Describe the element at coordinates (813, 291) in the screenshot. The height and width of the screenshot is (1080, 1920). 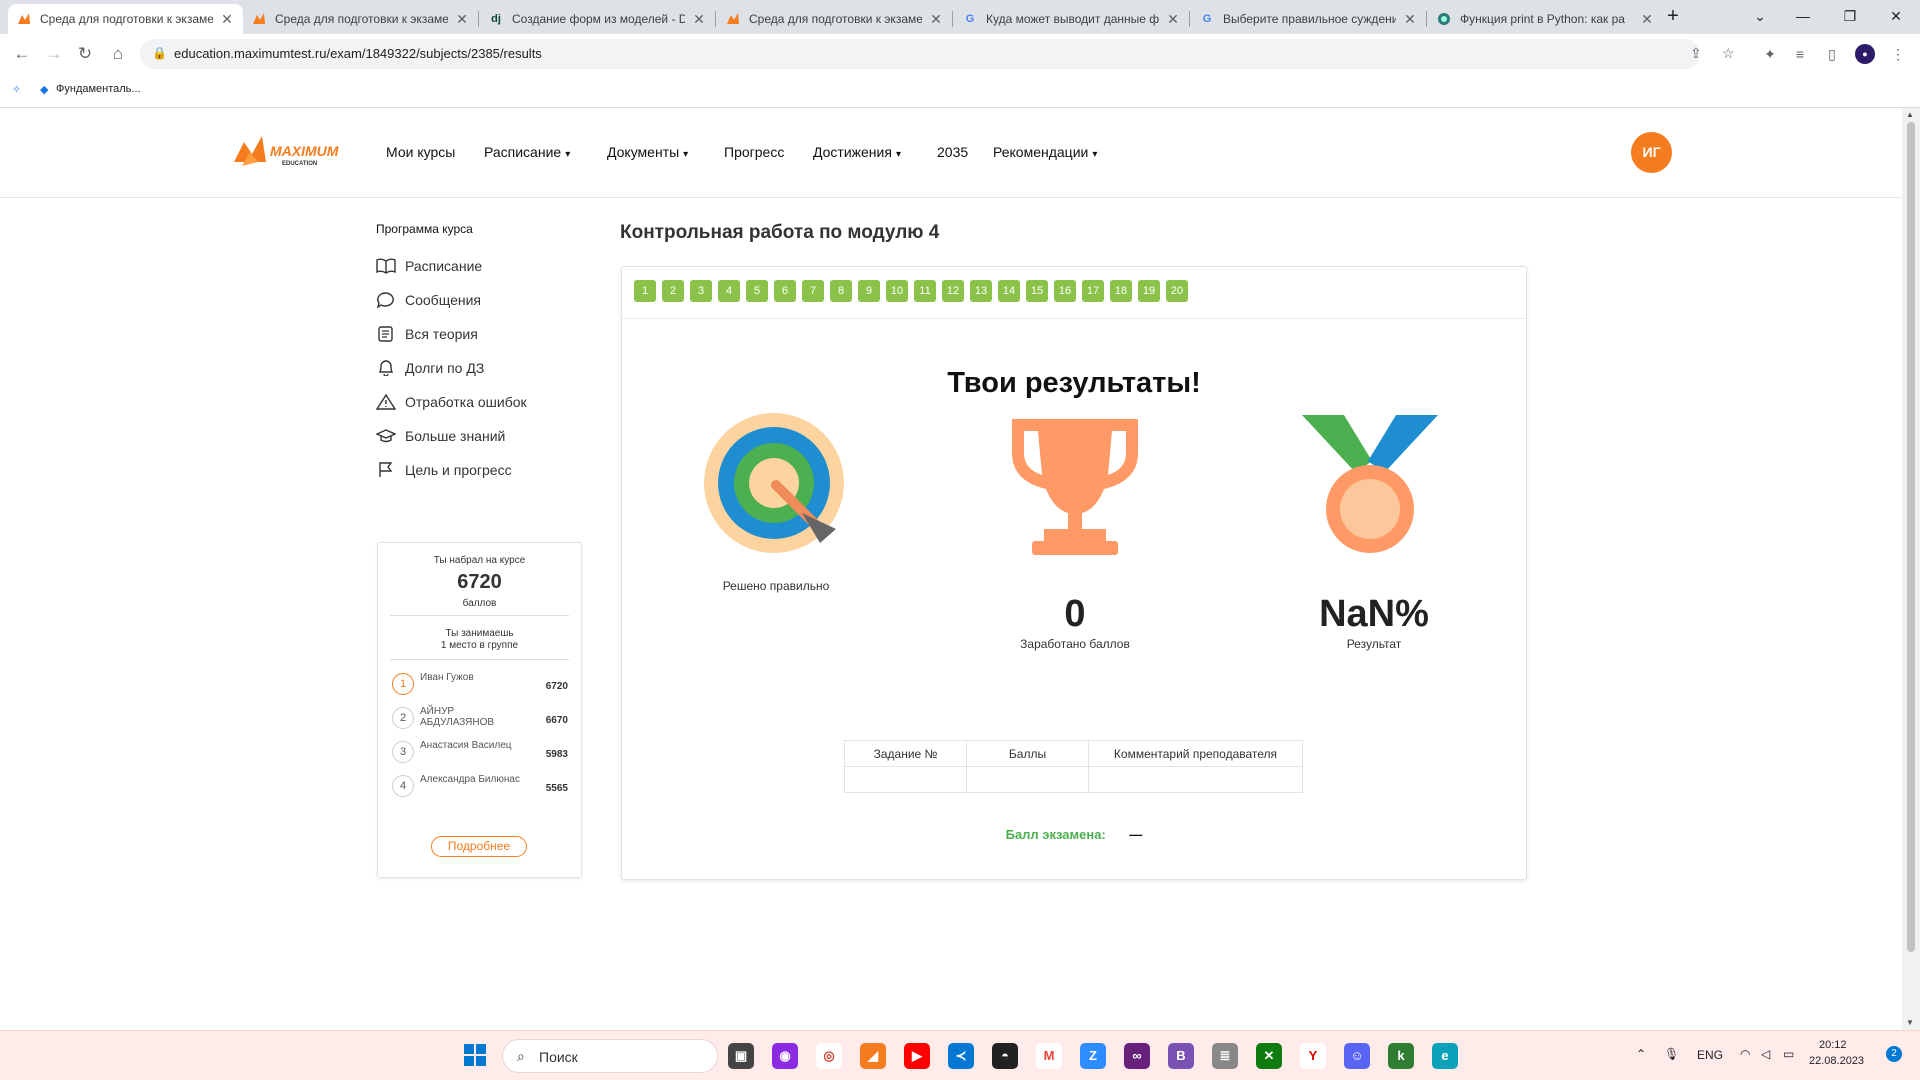
I see `question-button: 7` at that location.